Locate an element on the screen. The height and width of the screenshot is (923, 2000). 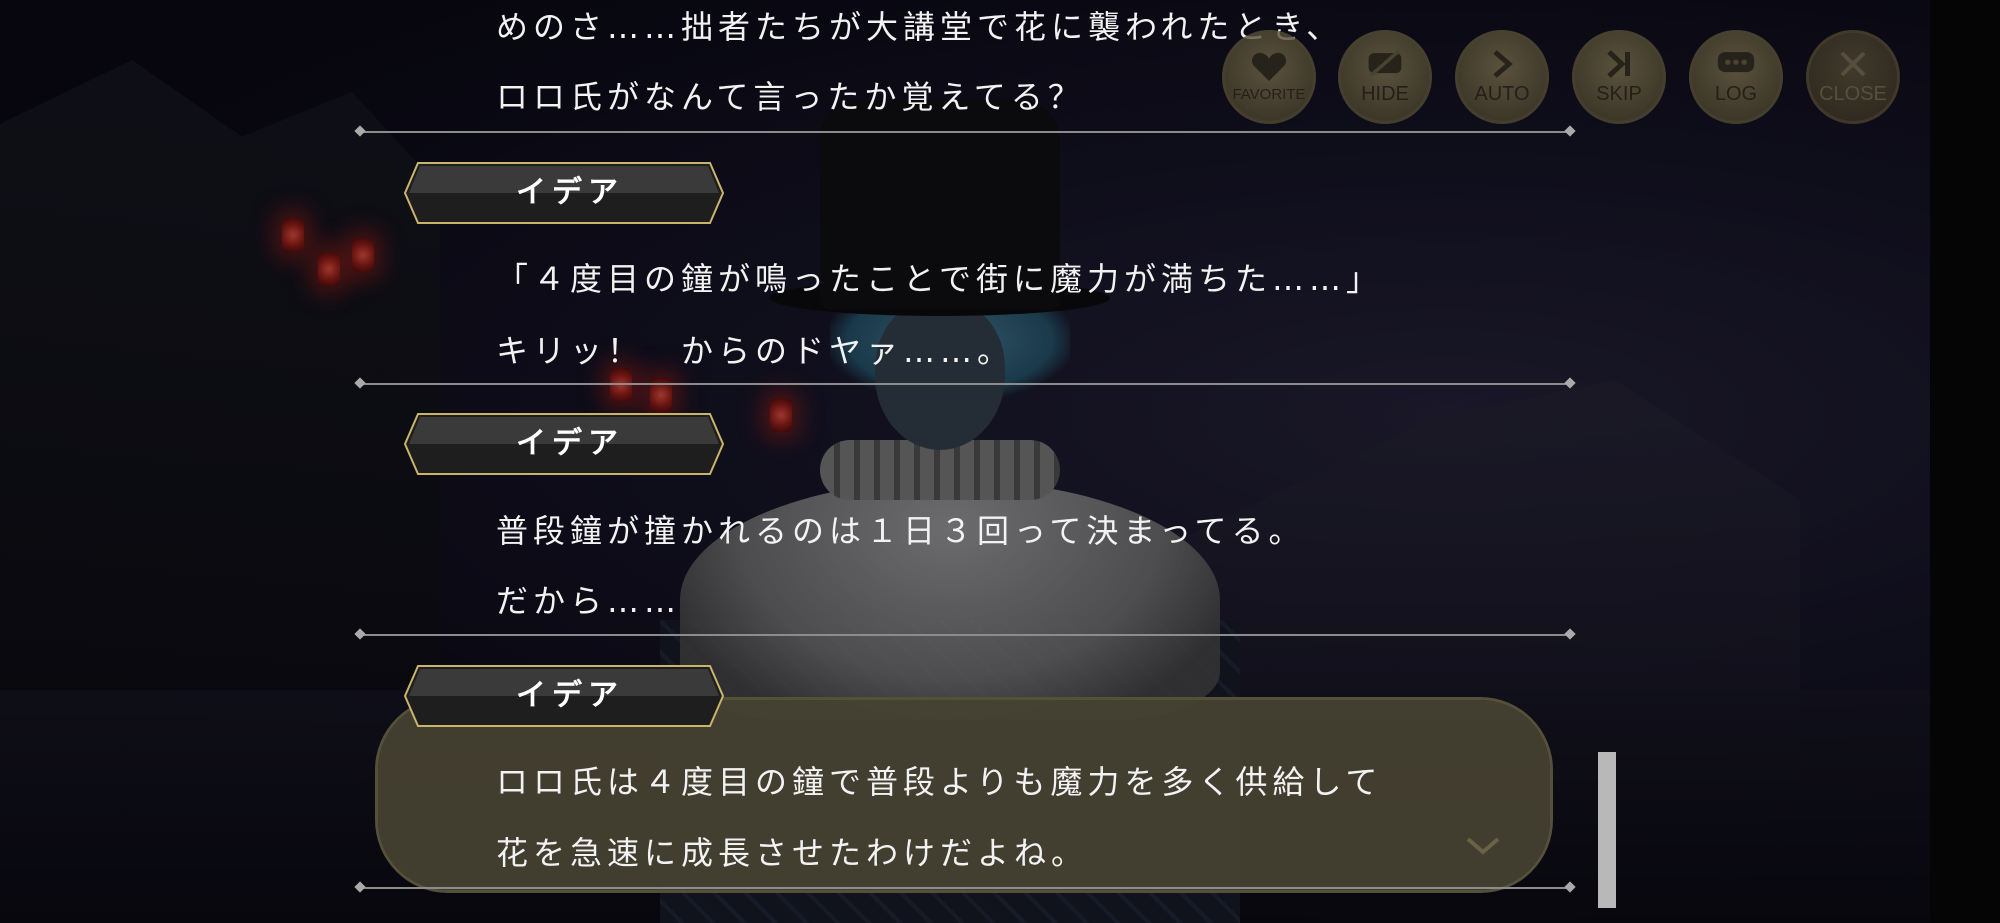
speech-bubble-icon is located at coordinates (1736, 64).